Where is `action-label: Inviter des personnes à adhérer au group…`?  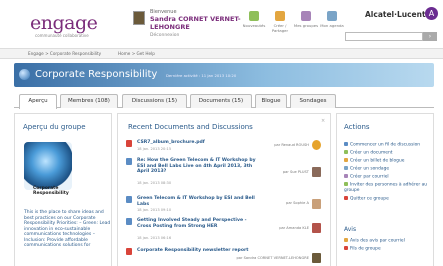
action-label: Inviter des personnes à adhérer au group… is located at coordinates (386, 187).